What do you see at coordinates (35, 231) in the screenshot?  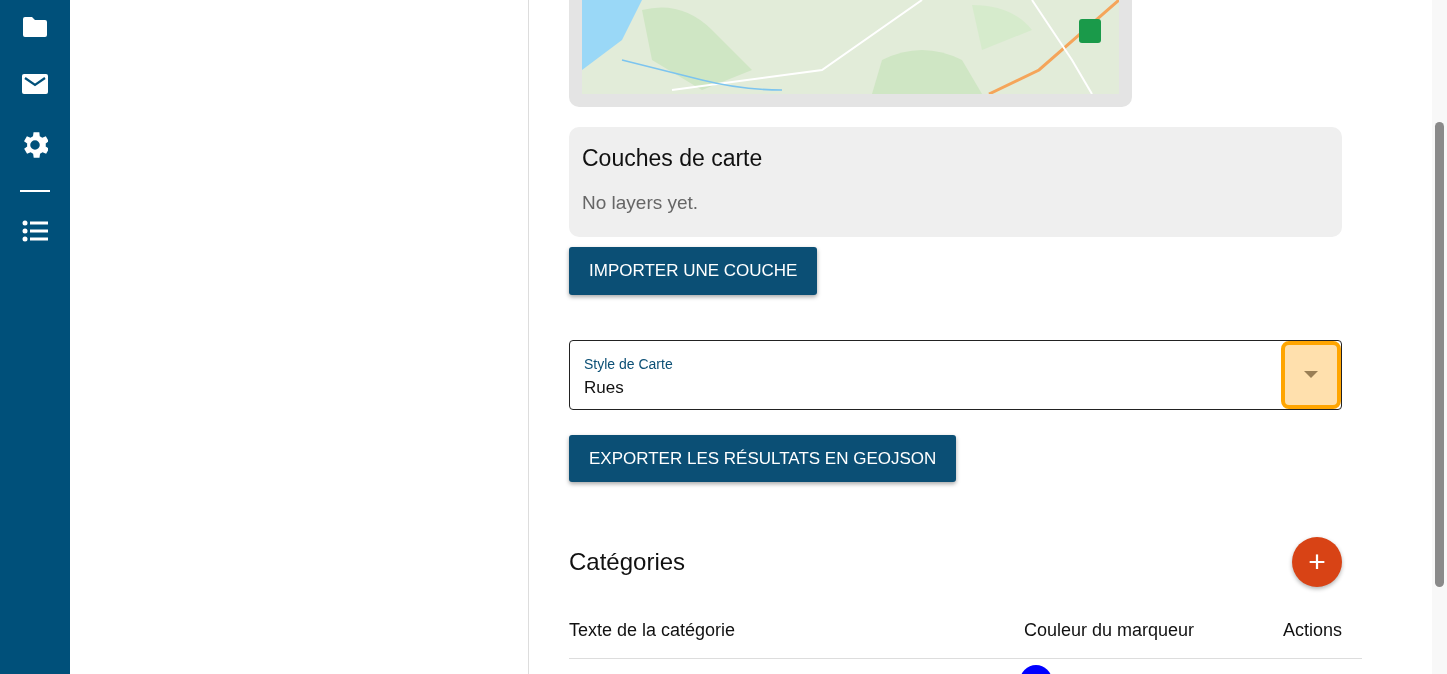 I see `list-icon` at bounding box center [35, 231].